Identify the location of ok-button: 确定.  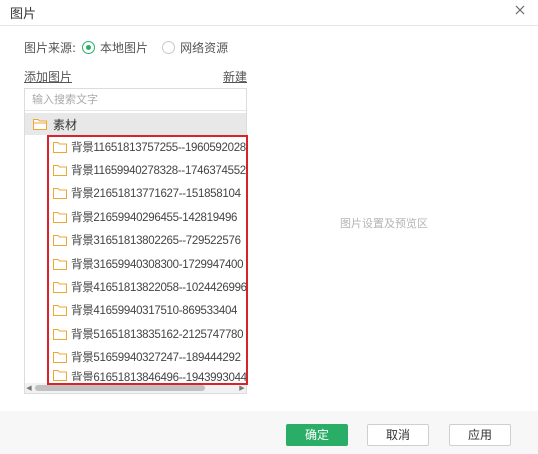
(317, 435).